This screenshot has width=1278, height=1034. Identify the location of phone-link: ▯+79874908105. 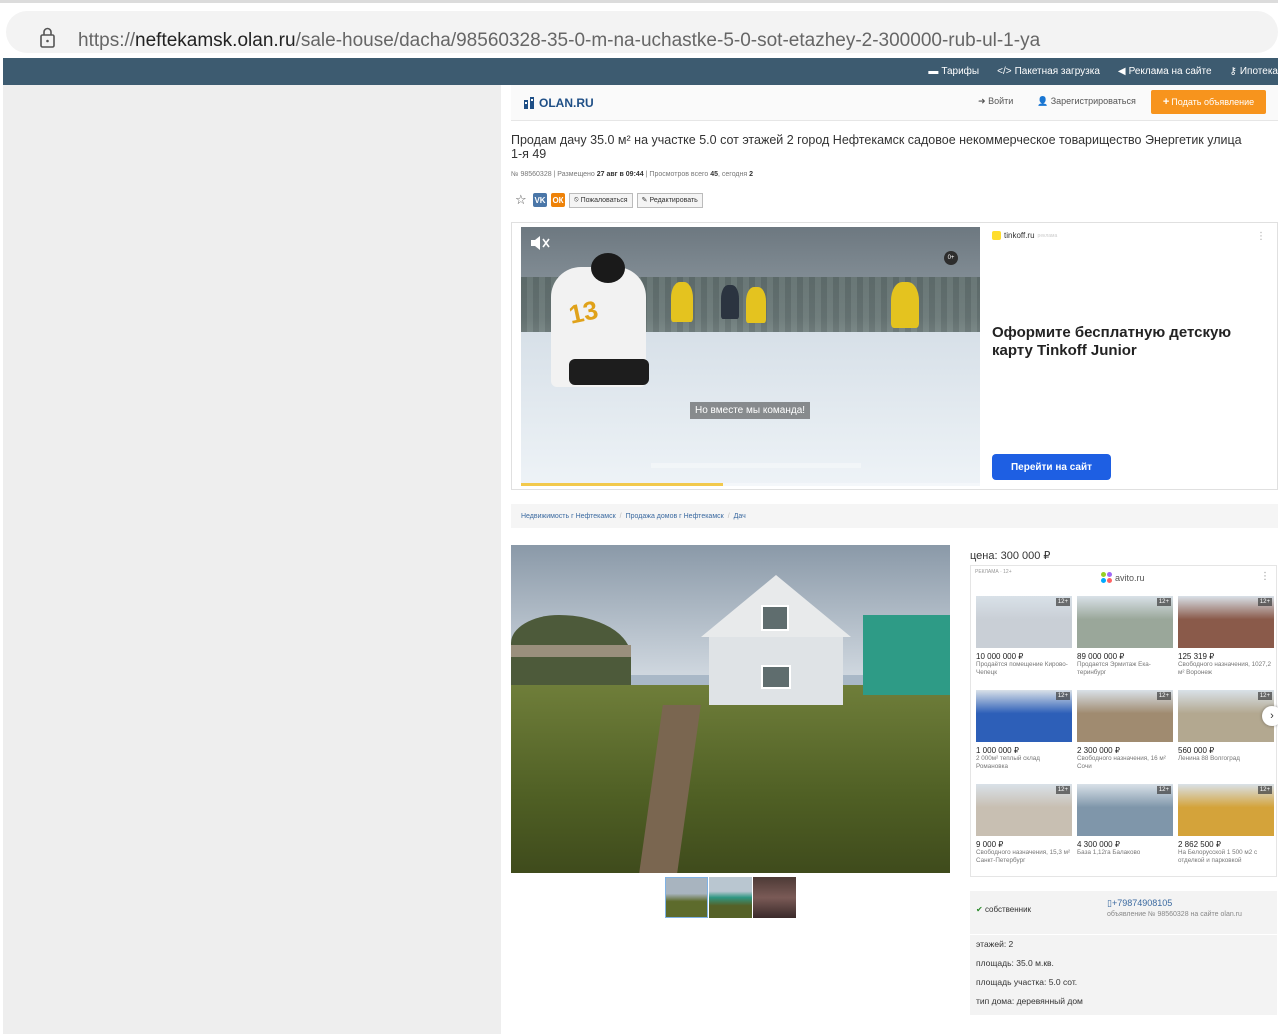
(1139, 903).